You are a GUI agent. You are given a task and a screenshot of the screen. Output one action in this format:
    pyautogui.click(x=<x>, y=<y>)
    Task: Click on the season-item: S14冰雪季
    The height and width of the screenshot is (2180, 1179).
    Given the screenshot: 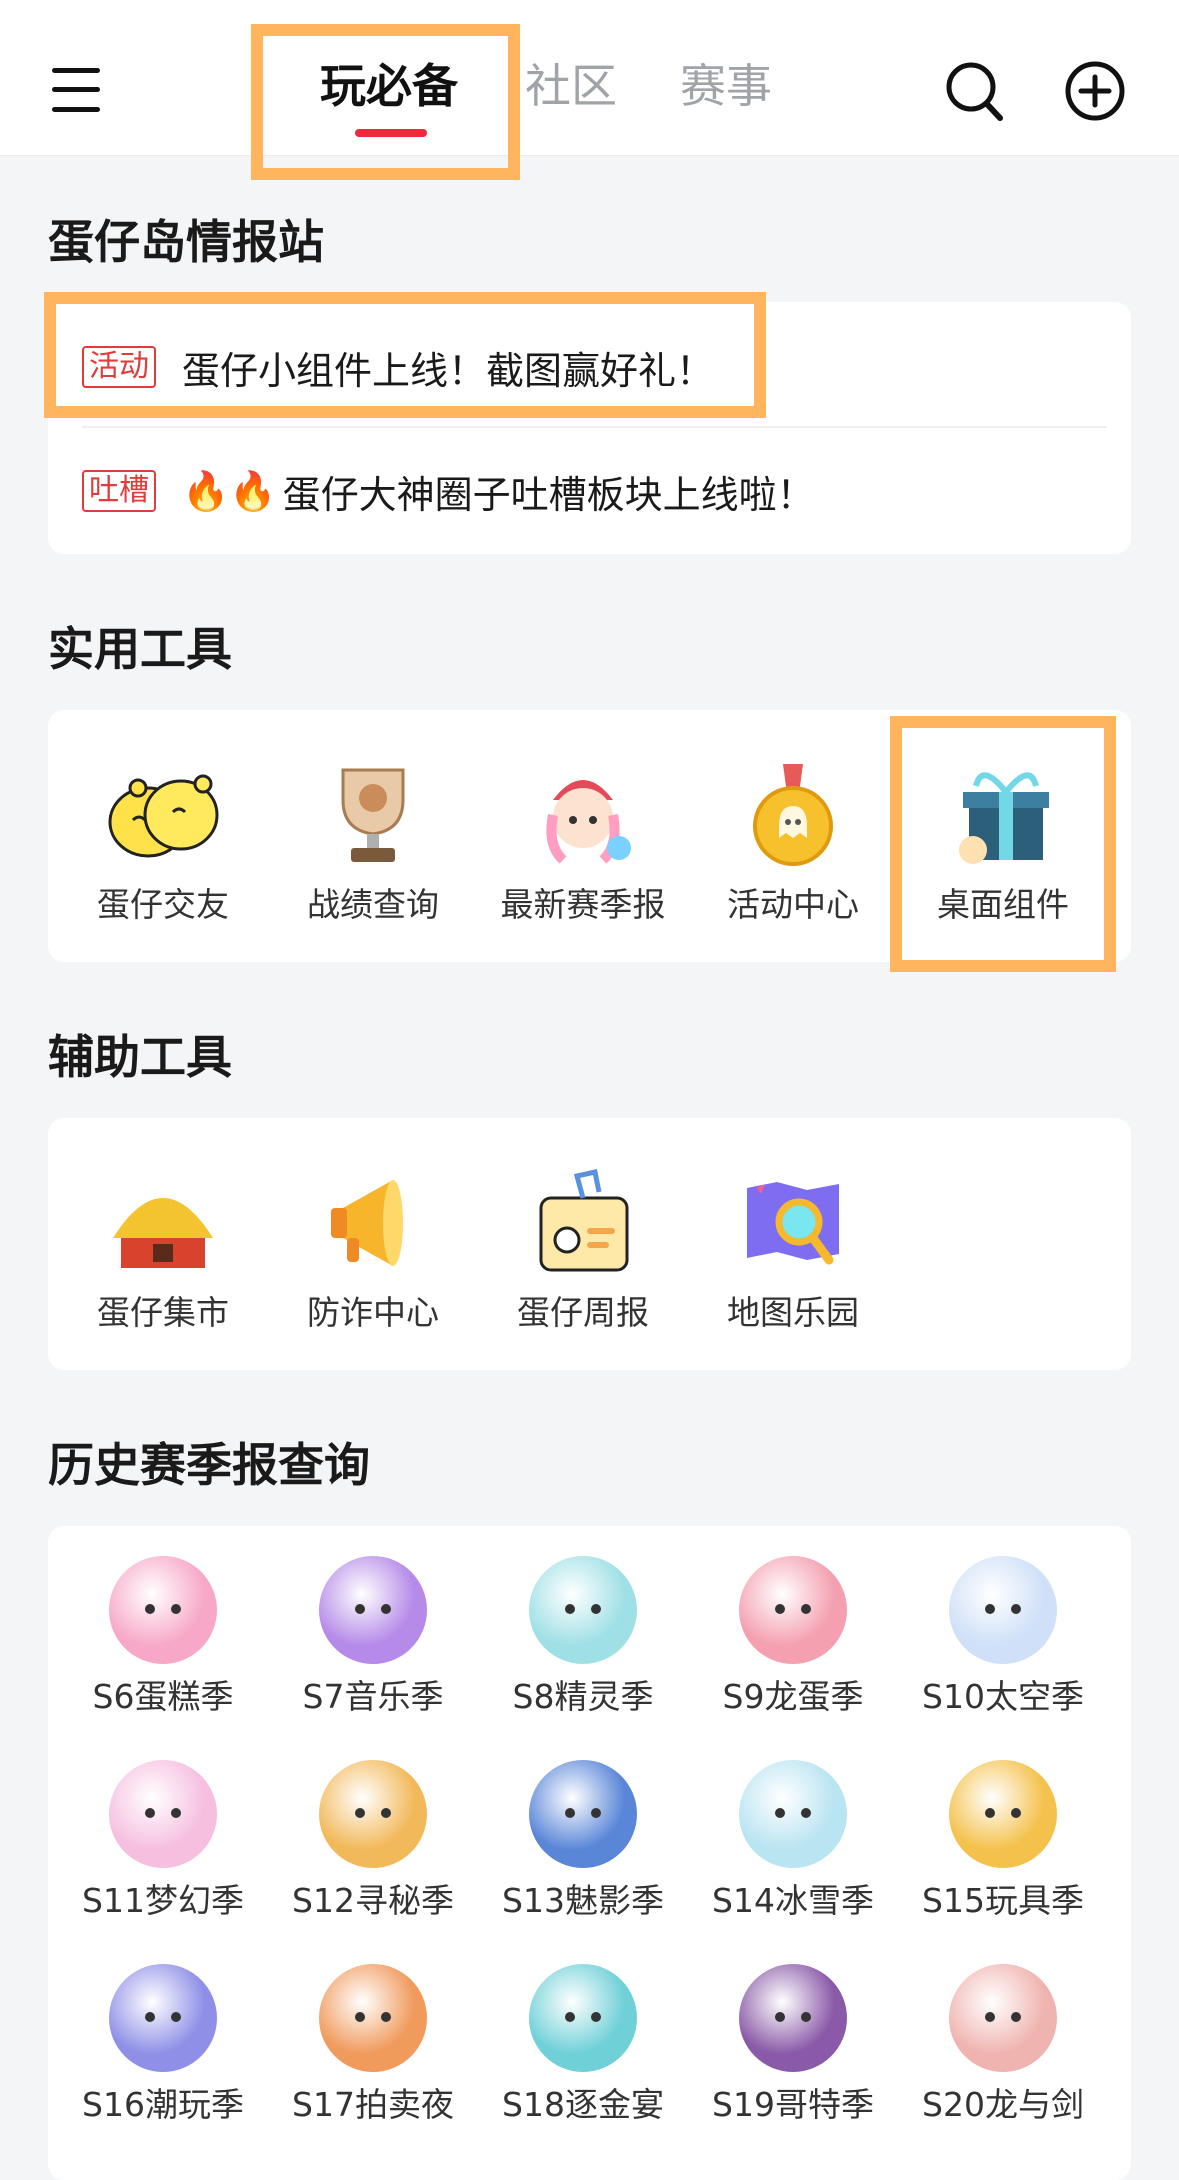 What is the action you would take?
    pyautogui.click(x=793, y=1841)
    